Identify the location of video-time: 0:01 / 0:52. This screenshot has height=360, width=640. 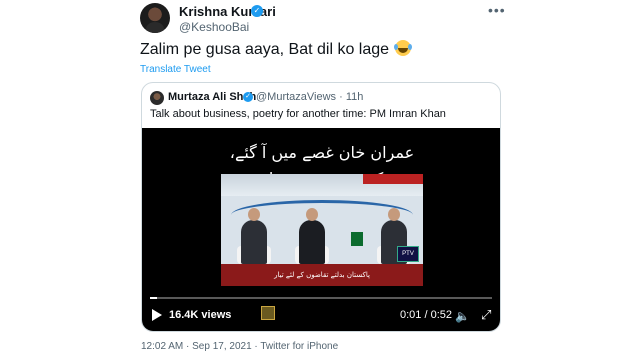
(426, 315).